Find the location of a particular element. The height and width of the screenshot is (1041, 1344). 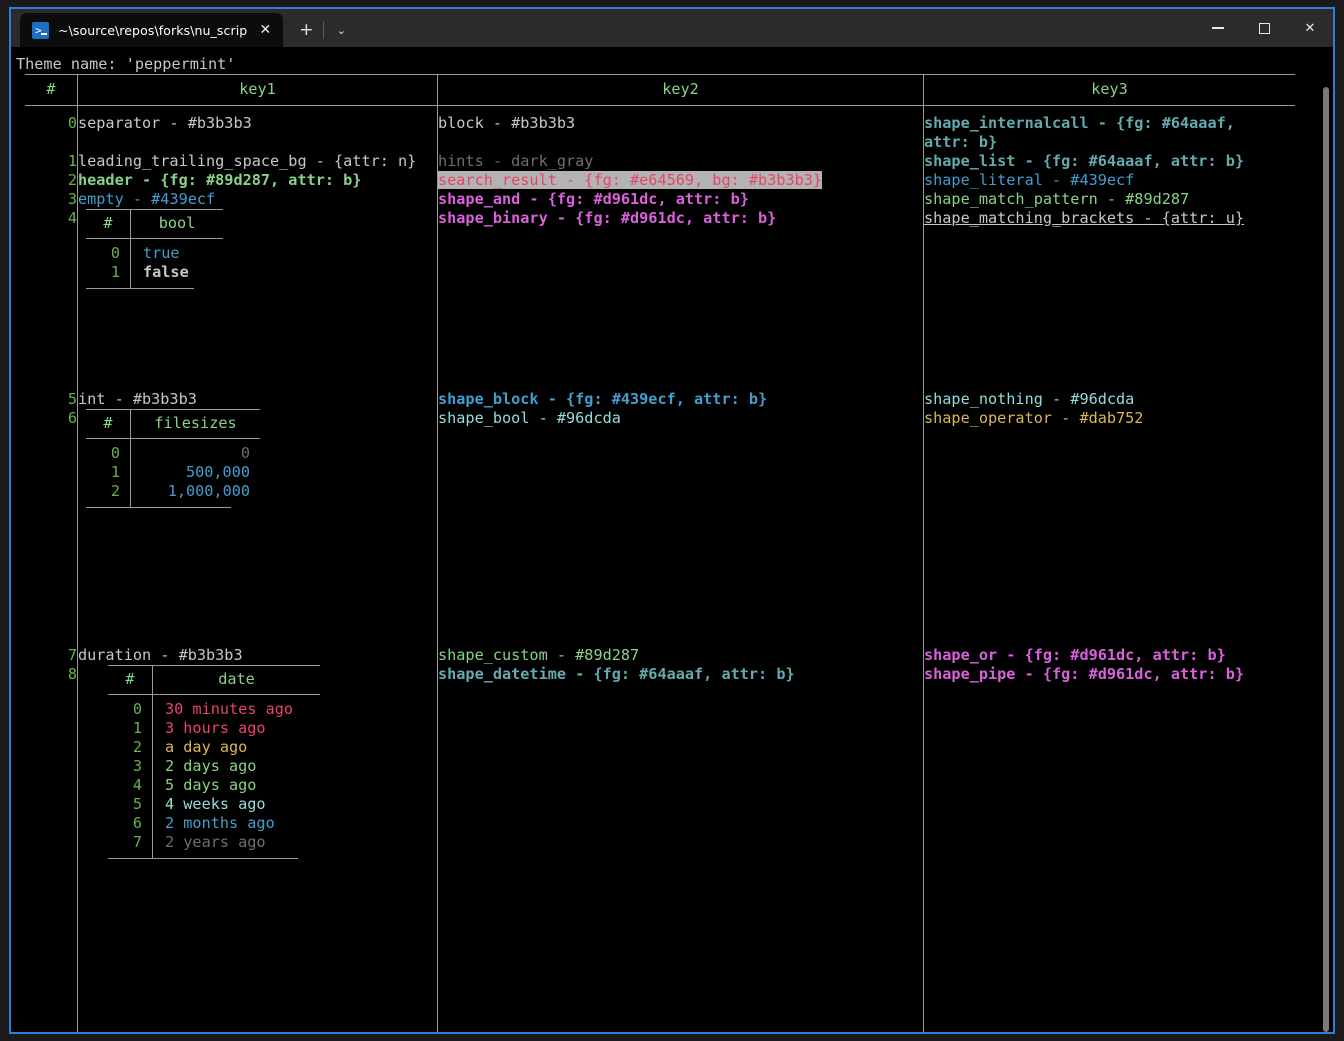

key3-entry: shape_pipe - {fg: #d961dc, attr: b} is located at coordinates (1084, 674).